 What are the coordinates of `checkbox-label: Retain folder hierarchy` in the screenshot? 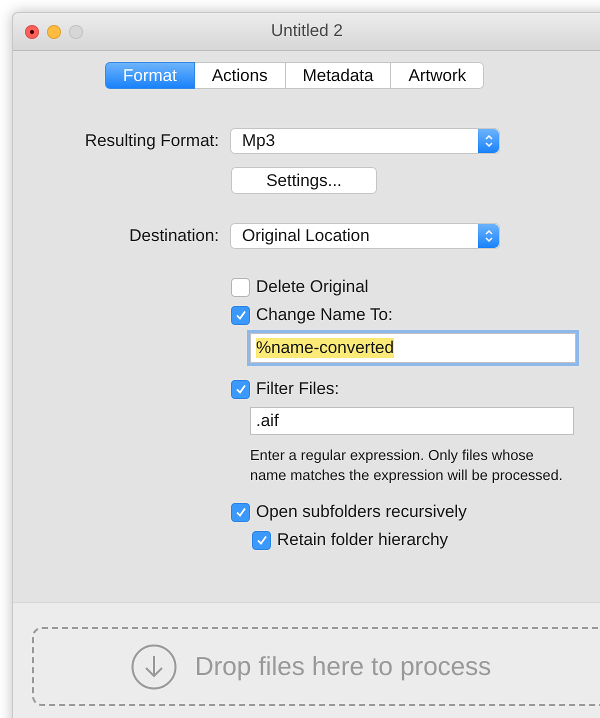 It's located at (362, 540).